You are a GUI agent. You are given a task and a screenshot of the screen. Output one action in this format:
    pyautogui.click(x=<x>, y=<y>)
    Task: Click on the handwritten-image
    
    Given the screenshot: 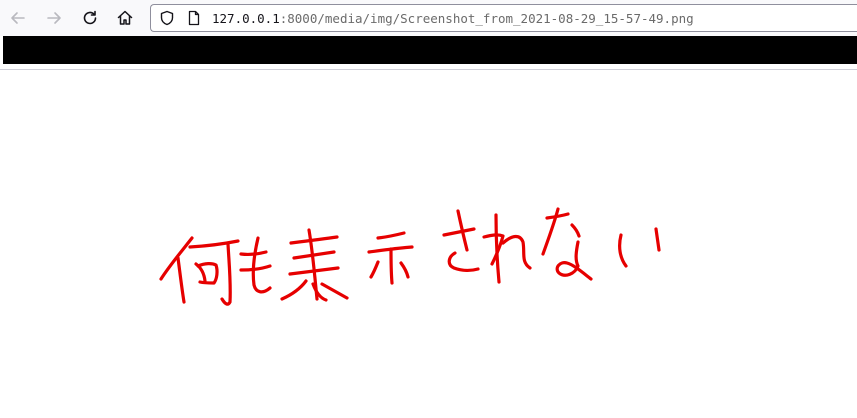 What is the action you would take?
    pyautogui.click(x=410, y=256)
    